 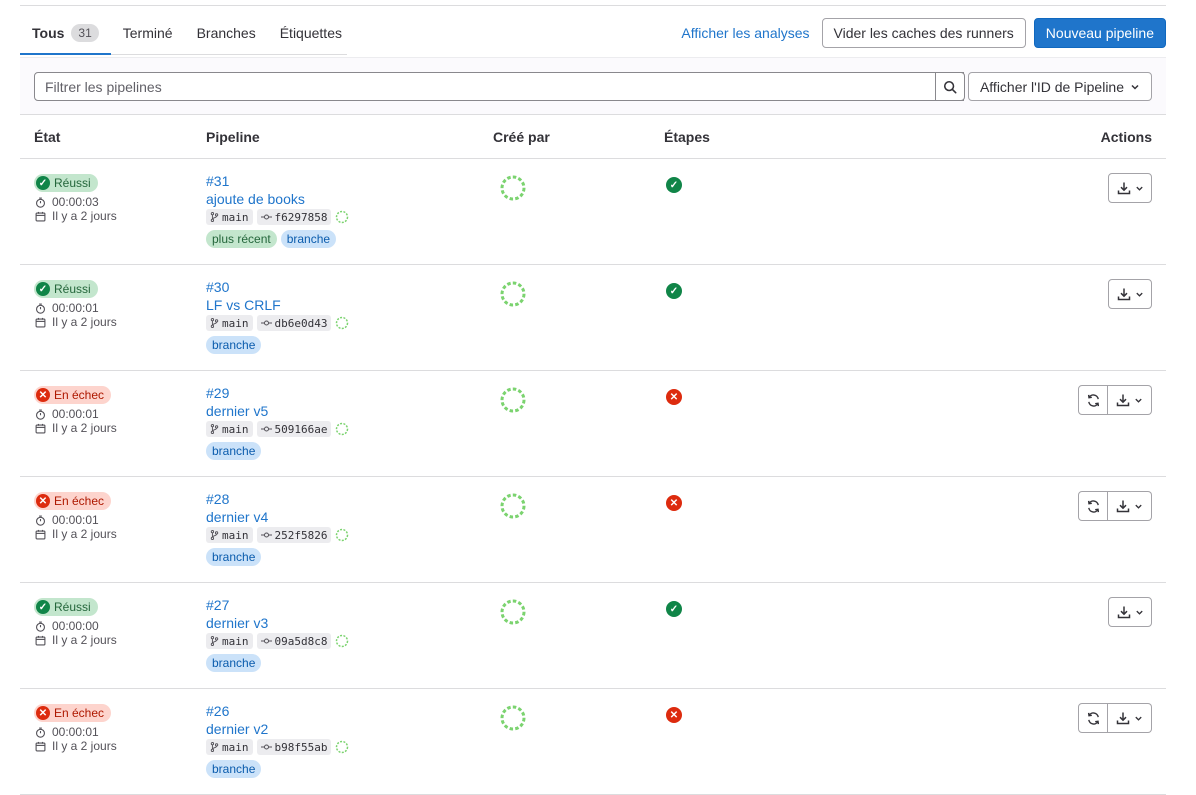 I want to click on pipeline-refs: main b98f55ab, so click(x=277, y=747).